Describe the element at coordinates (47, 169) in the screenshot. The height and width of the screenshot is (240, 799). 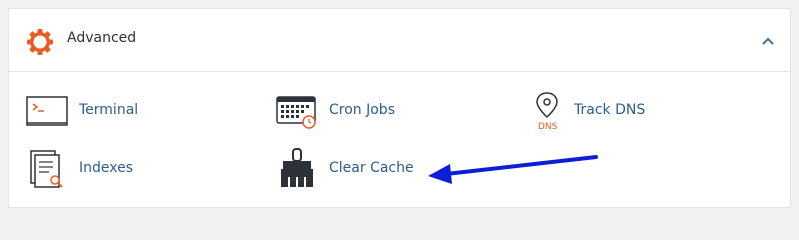
I see `indexes-icon` at that location.